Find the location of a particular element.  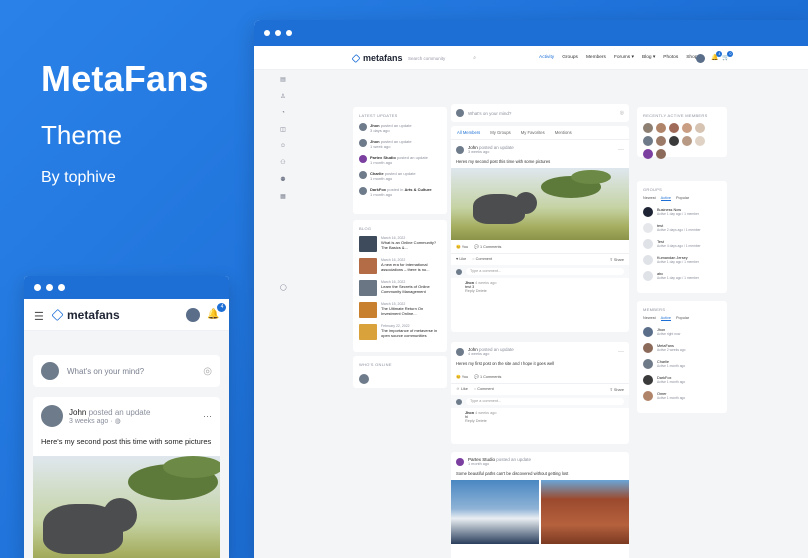

bell-icon: 🔔 4 is located at coordinates (717, 56).